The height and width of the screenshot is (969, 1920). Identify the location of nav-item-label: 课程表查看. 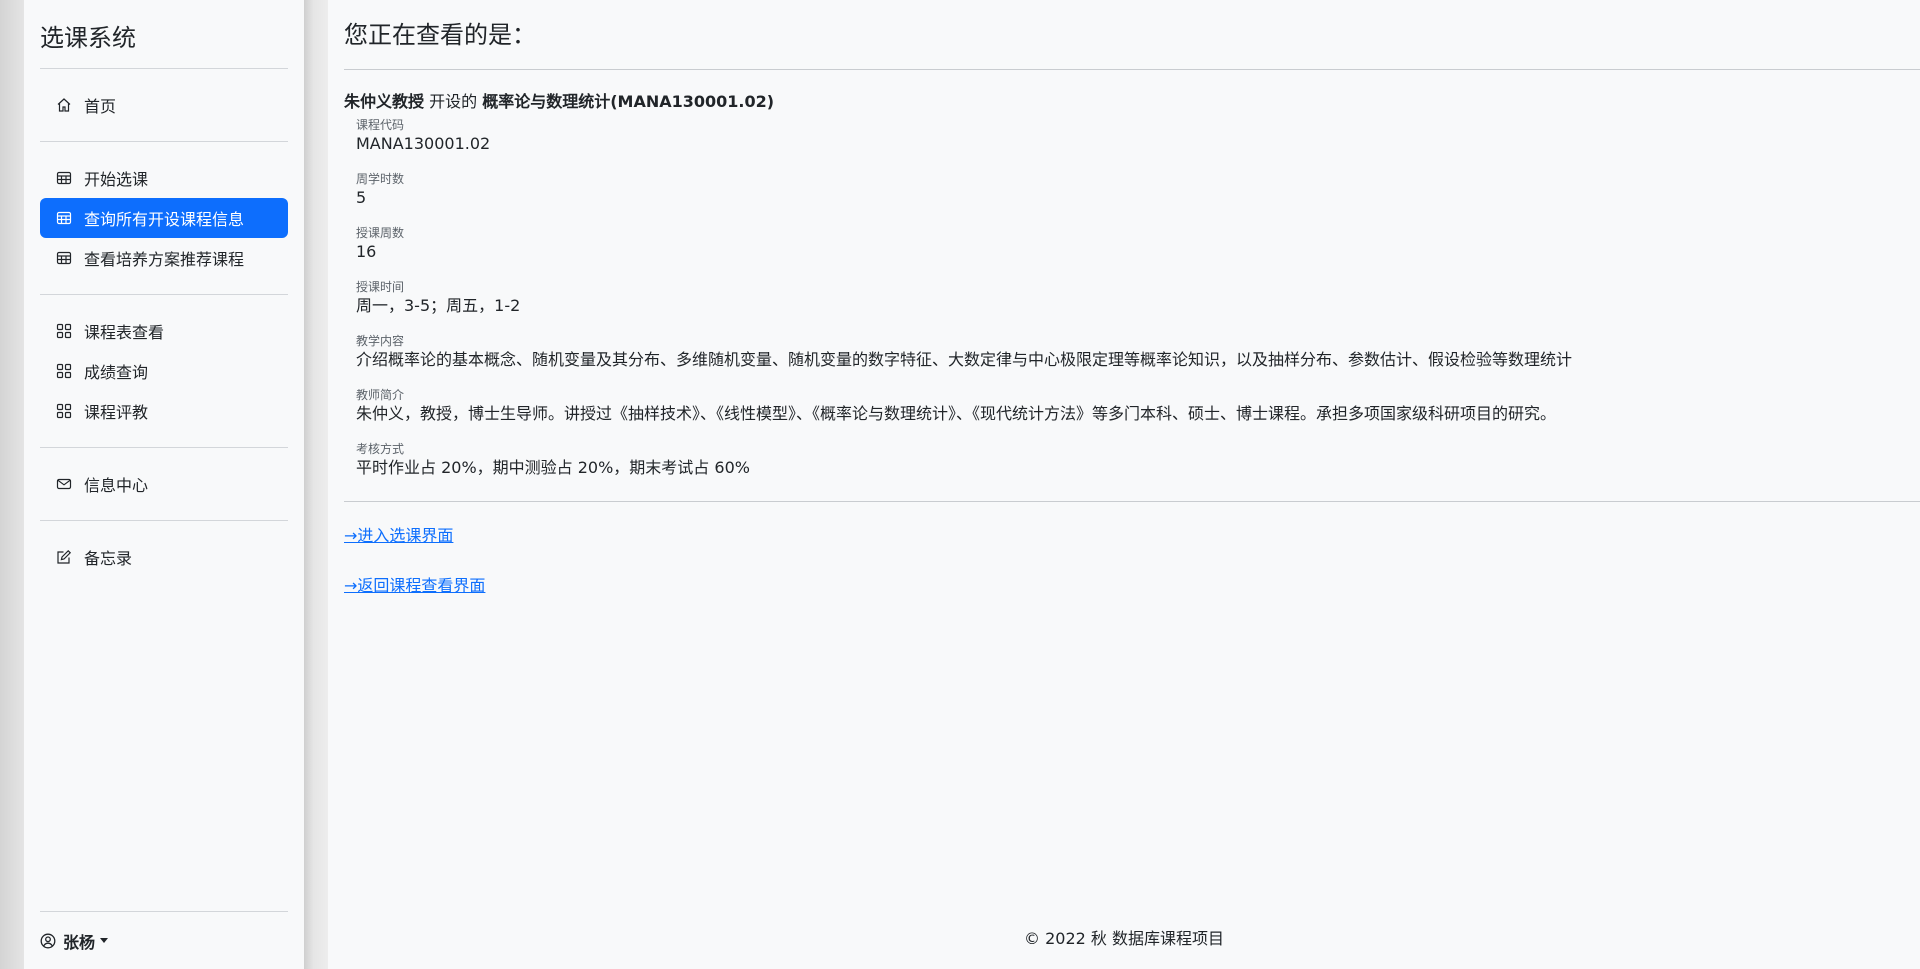
(124, 332).